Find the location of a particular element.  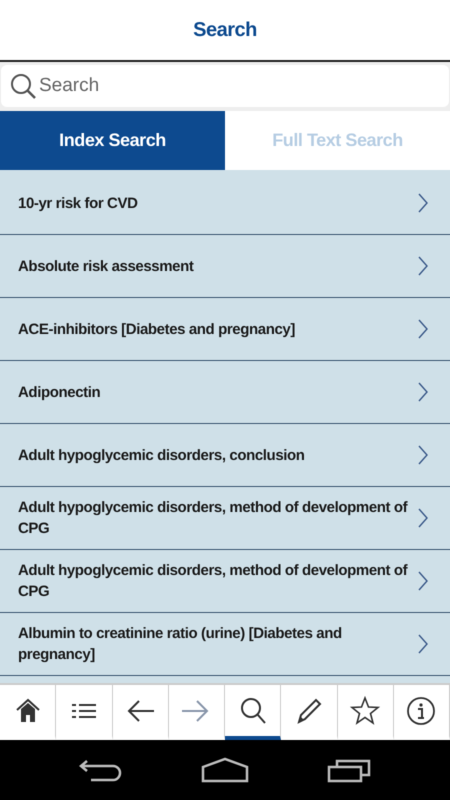

page-title: Search is located at coordinates (225, 30).